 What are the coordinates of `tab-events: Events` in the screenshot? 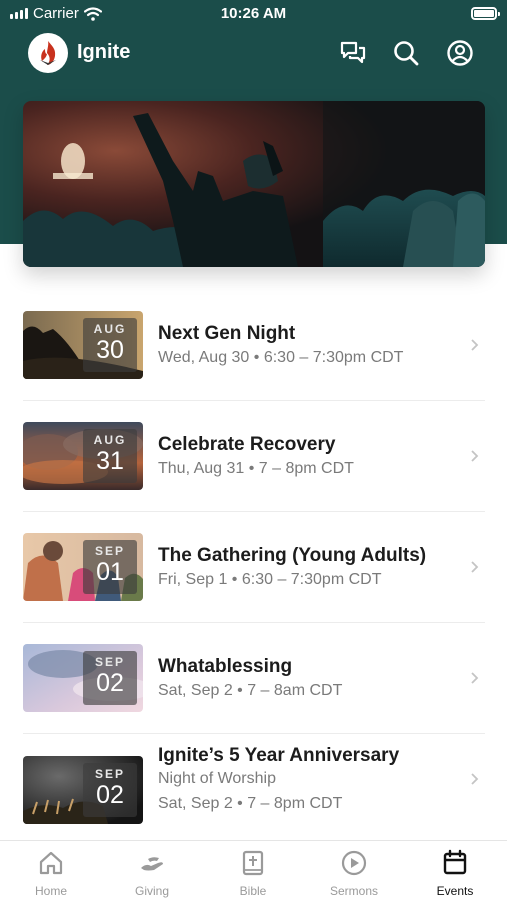 It's located at (455, 873).